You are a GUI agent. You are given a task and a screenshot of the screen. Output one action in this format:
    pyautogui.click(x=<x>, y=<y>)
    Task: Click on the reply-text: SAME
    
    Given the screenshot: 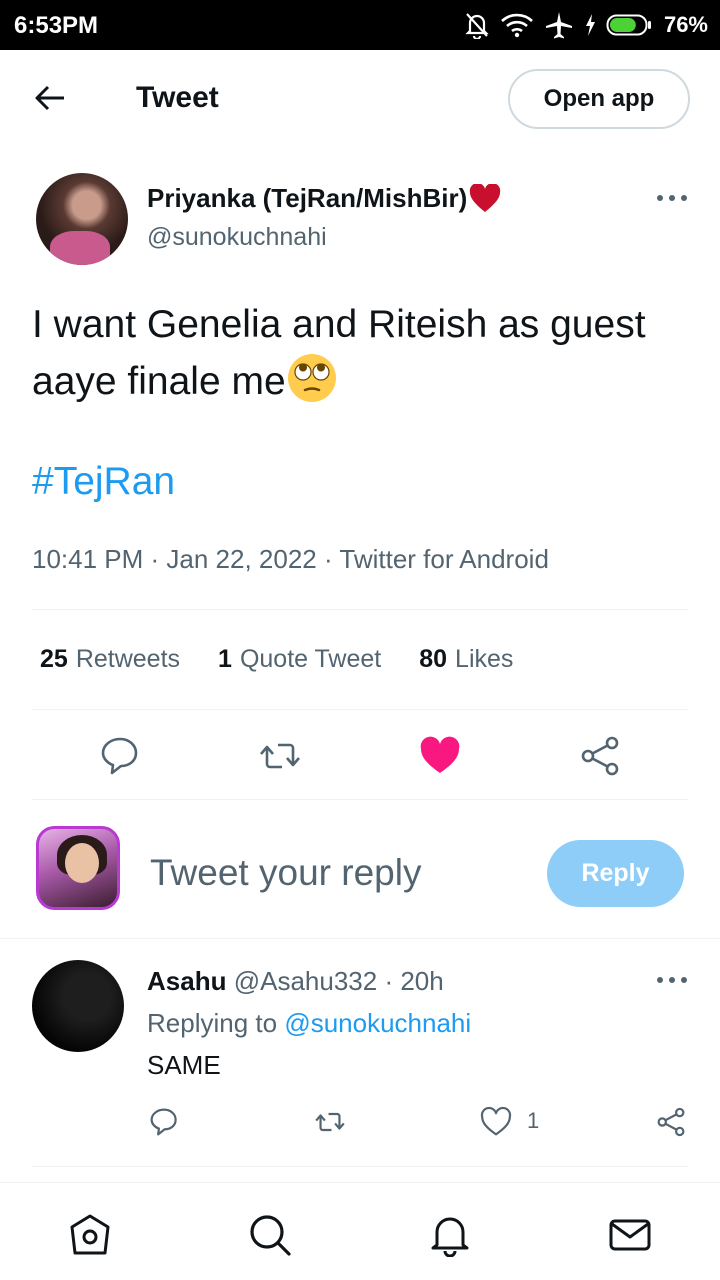 What is the action you would take?
    pyautogui.click(x=184, y=1065)
    